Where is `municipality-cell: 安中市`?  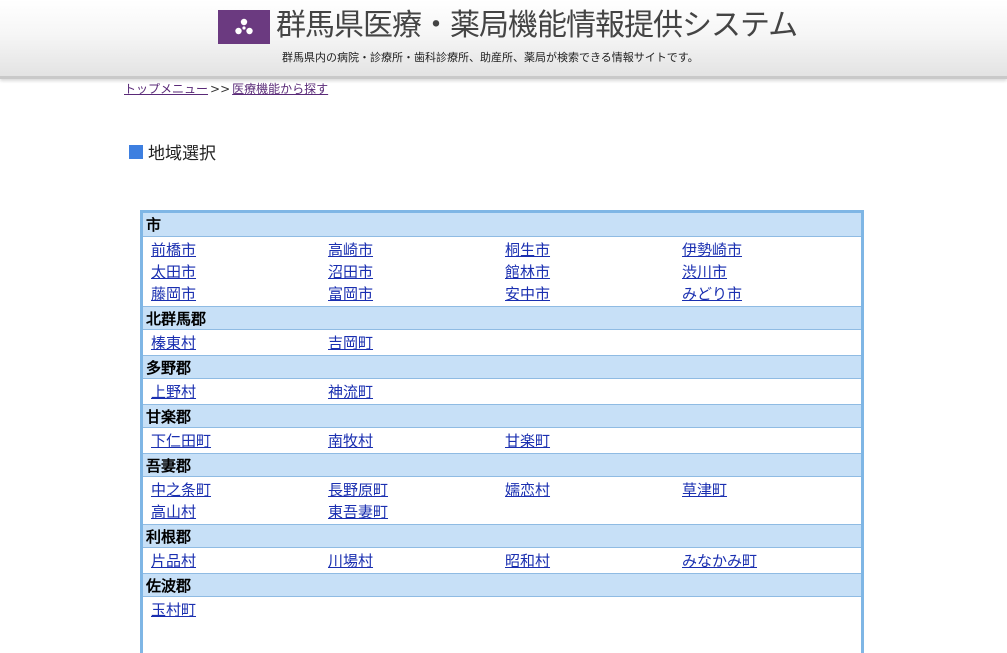
municipality-cell: 安中市 is located at coordinates (593, 294).